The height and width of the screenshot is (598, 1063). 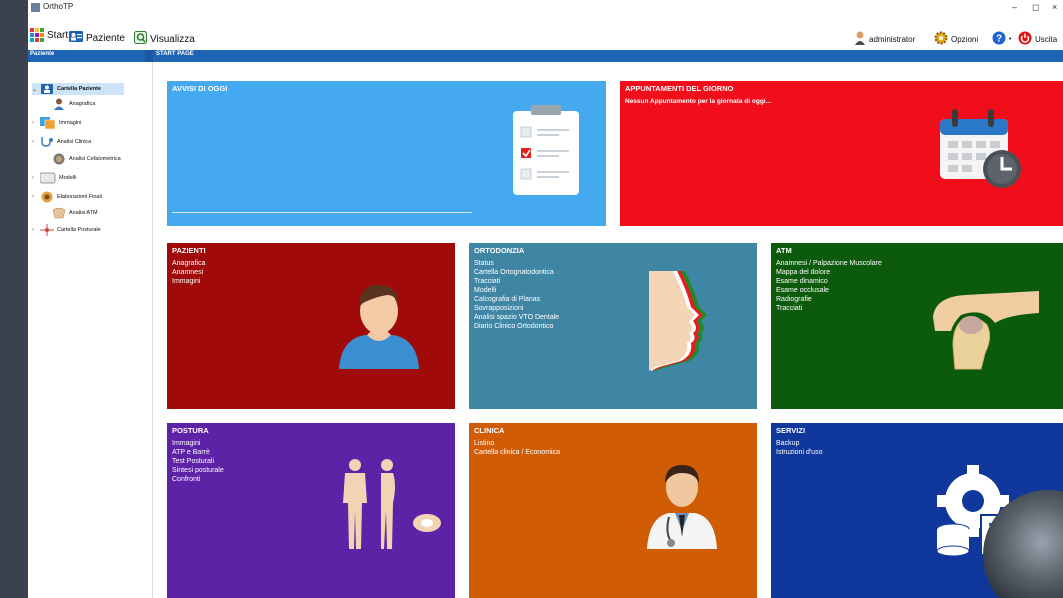 I want to click on tile-items: Backup Istruzioni d'uso, so click(x=799, y=448).